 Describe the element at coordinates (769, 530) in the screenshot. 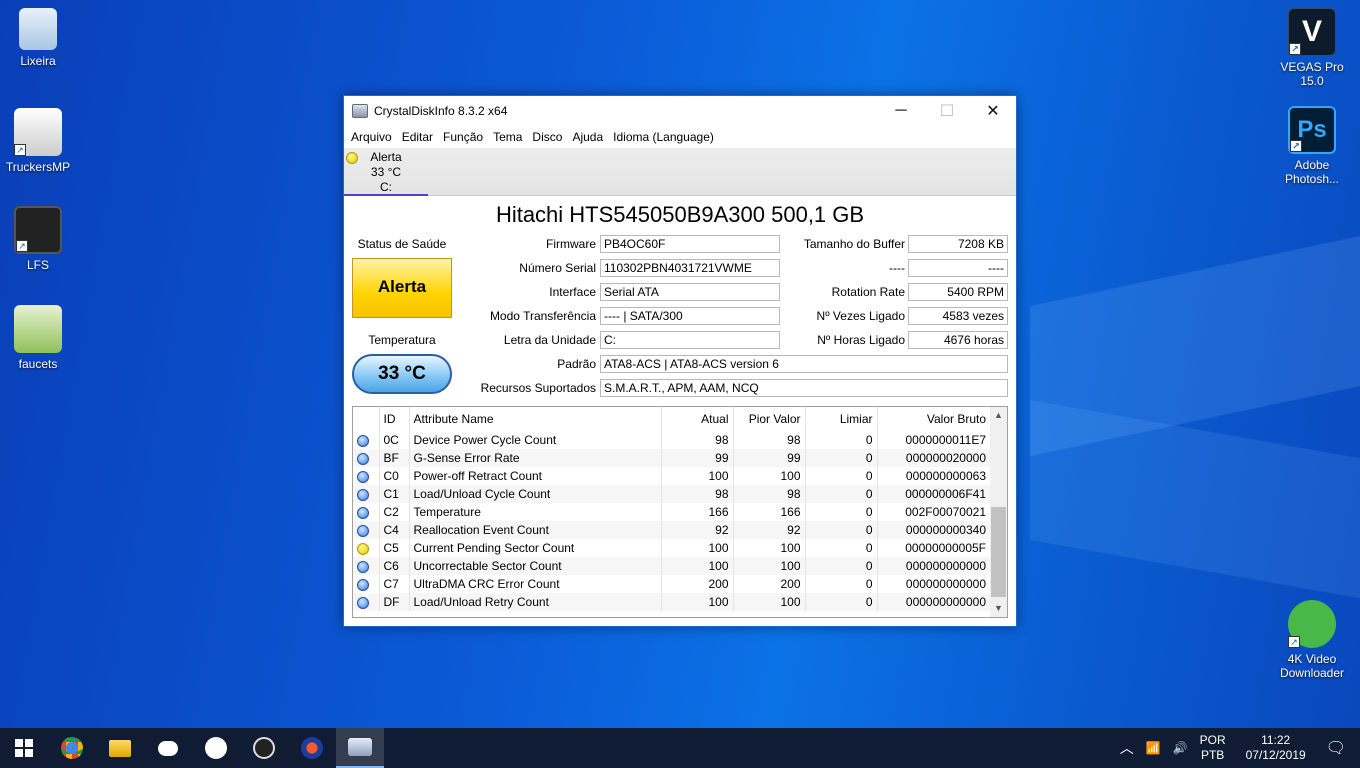

I see `smart-worst: 92` at that location.